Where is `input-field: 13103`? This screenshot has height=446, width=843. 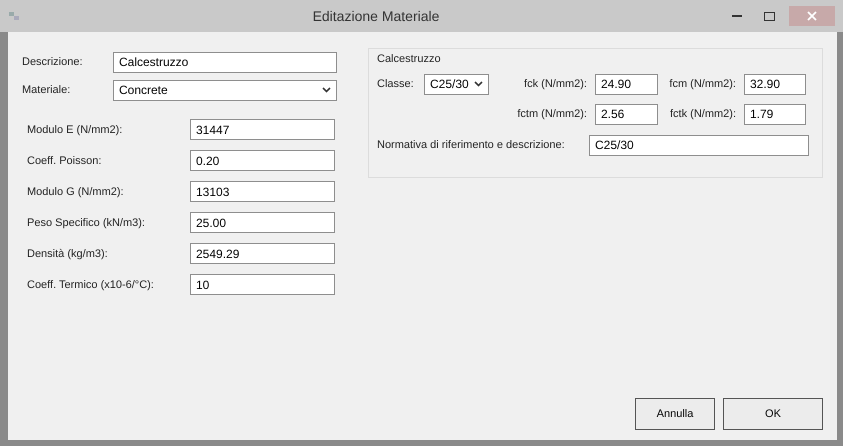
input-field: 13103 is located at coordinates (262, 191).